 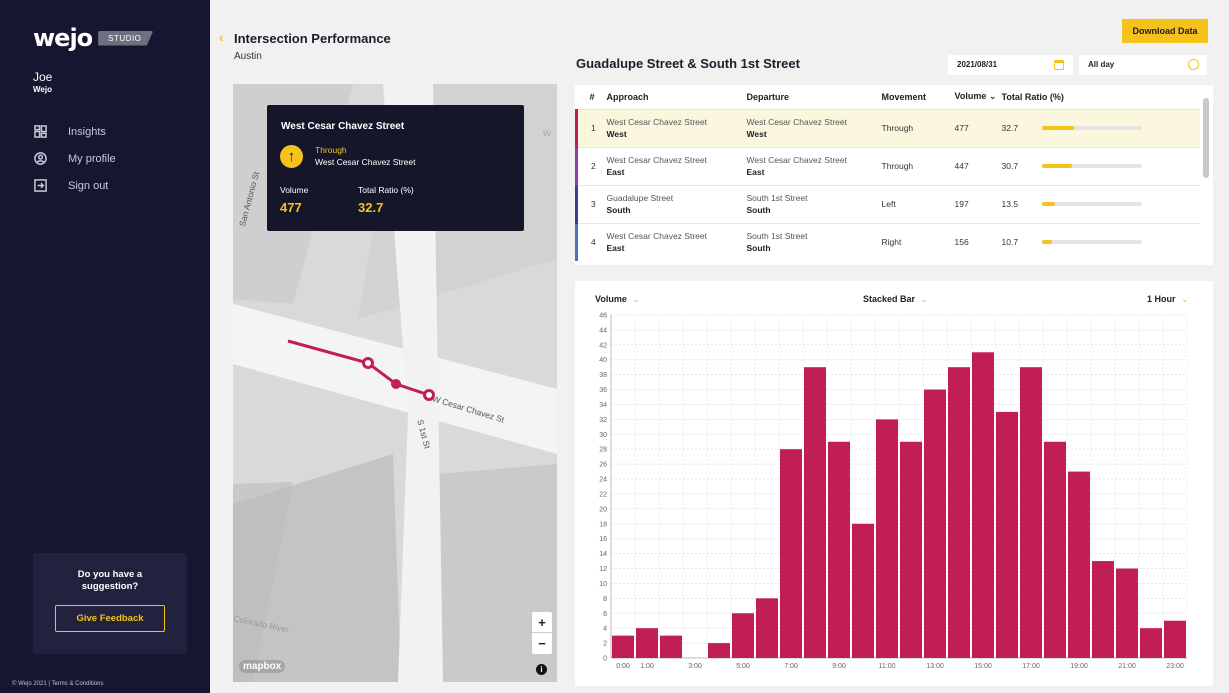 What do you see at coordinates (63, 38) in the screenshot?
I see `logo-wordmark: wejo` at bounding box center [63, 38].